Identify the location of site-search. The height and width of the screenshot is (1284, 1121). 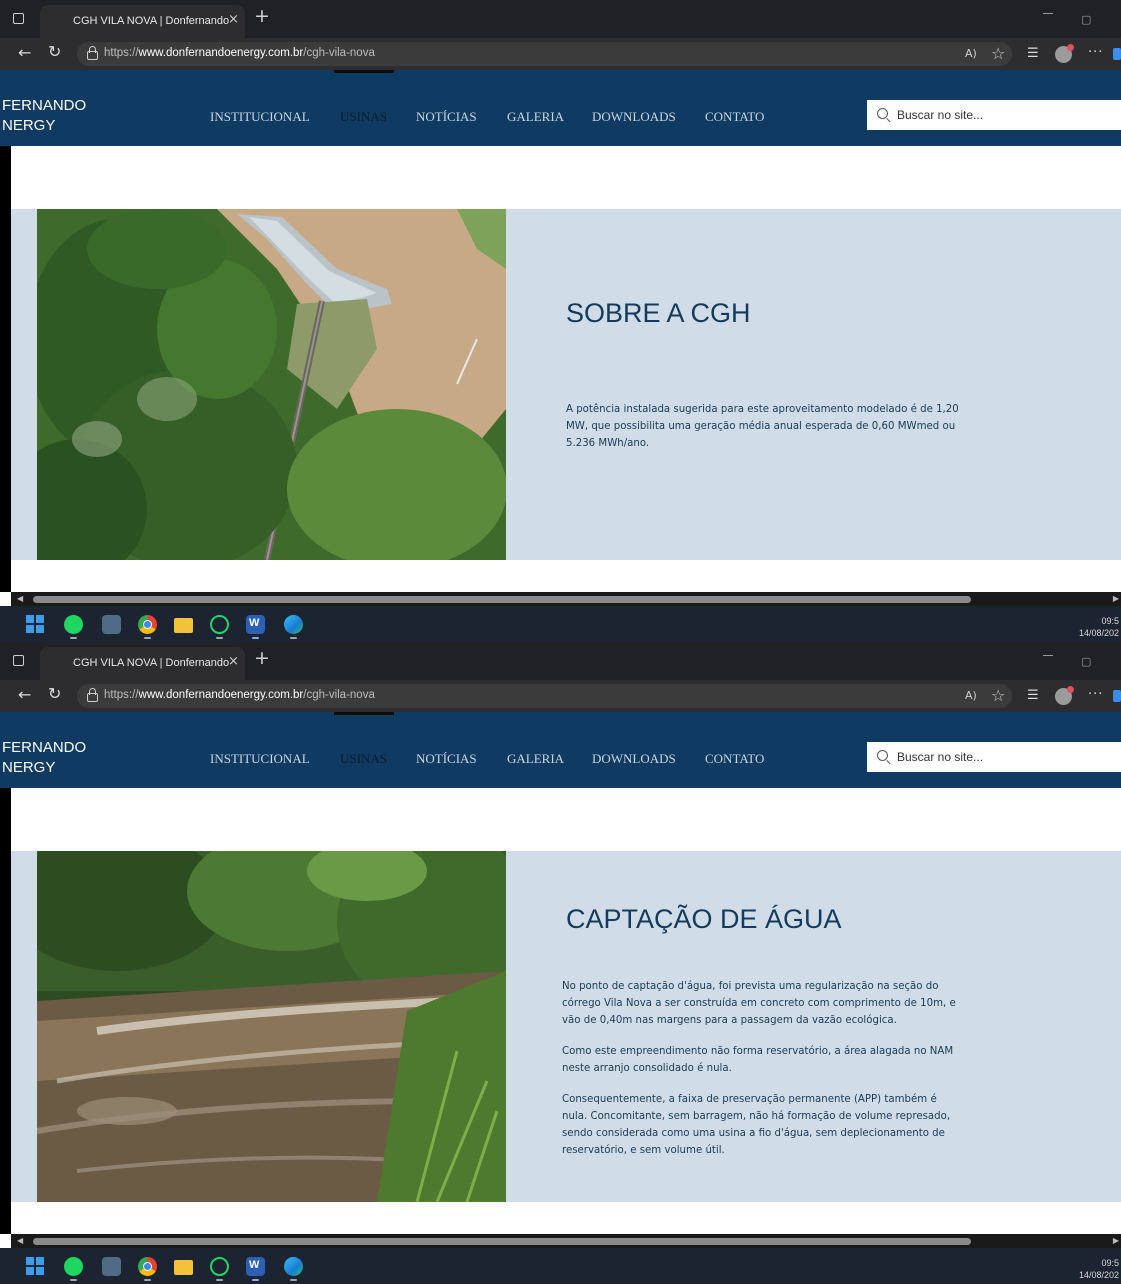
(994, 115).